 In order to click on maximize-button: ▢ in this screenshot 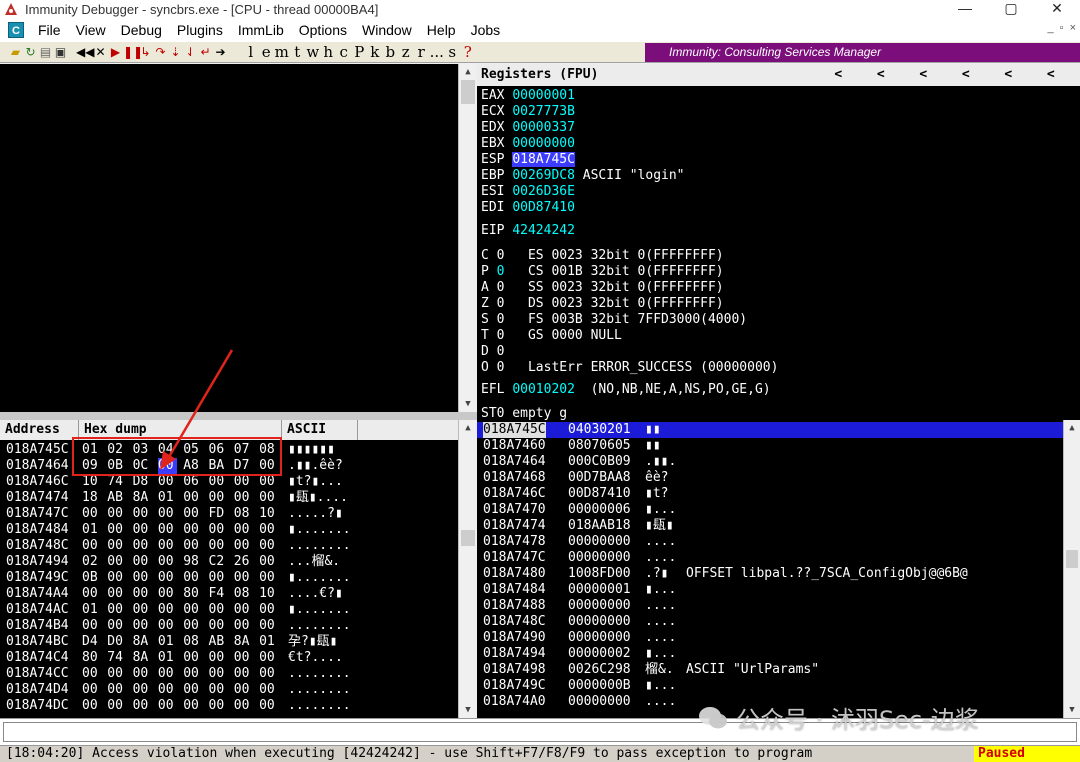, I will do `click(1011, 9)`.